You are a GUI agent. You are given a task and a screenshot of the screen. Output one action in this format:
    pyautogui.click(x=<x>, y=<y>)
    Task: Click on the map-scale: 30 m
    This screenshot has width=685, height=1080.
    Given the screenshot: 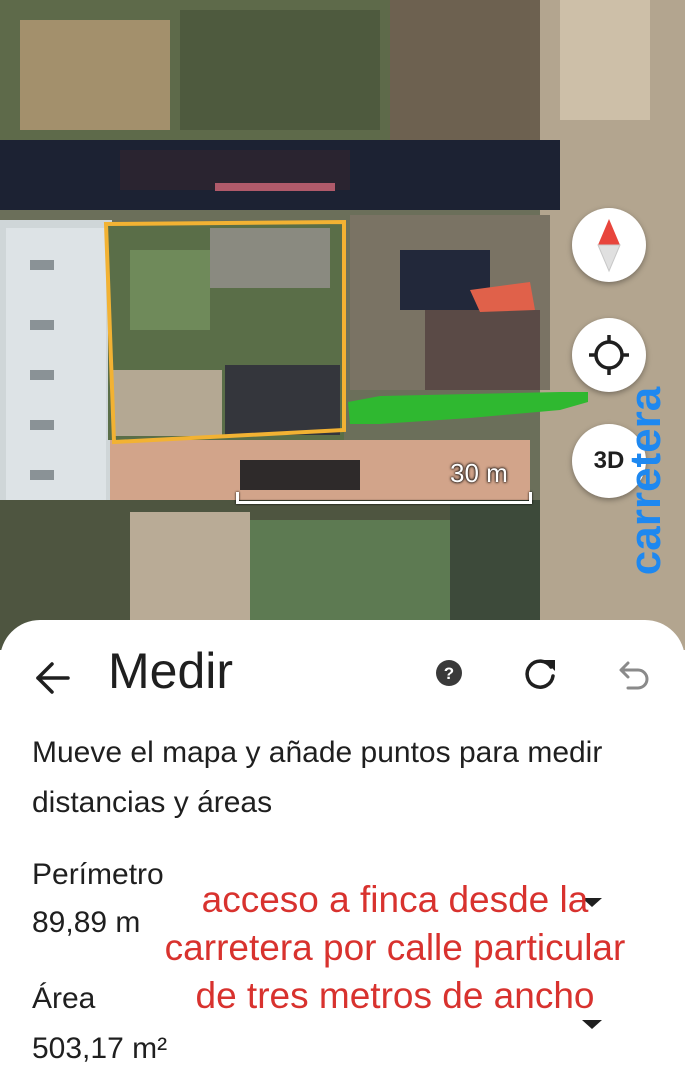 What is the action you would take?
    pyautogui.click(x=384, y=482)
    